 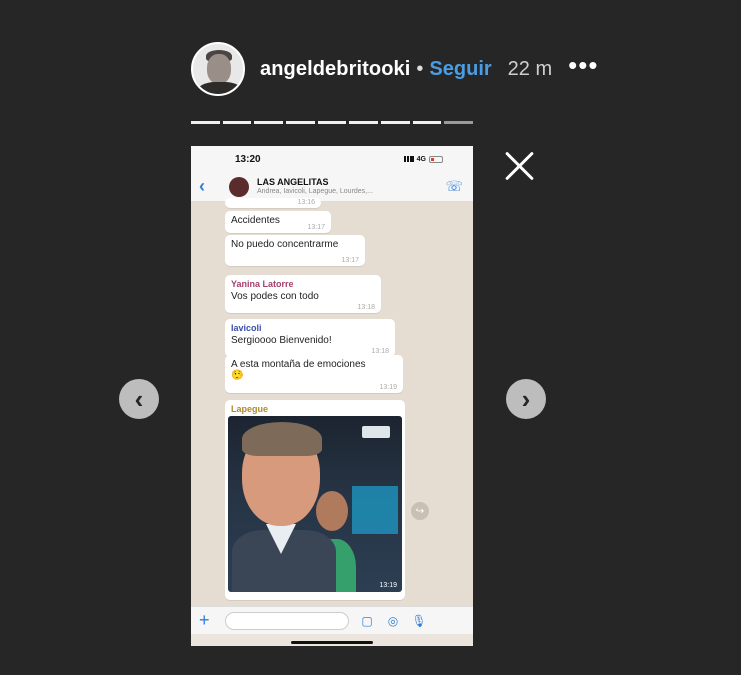 What do you see at coordinates (530, 68) in the screenshot?
I see `post-time: 22 m` at bounding box center [530, 68].